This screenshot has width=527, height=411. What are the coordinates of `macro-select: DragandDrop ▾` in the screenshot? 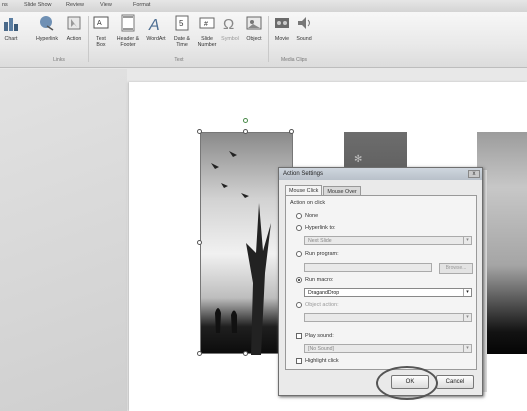 It's located at (388, 292).